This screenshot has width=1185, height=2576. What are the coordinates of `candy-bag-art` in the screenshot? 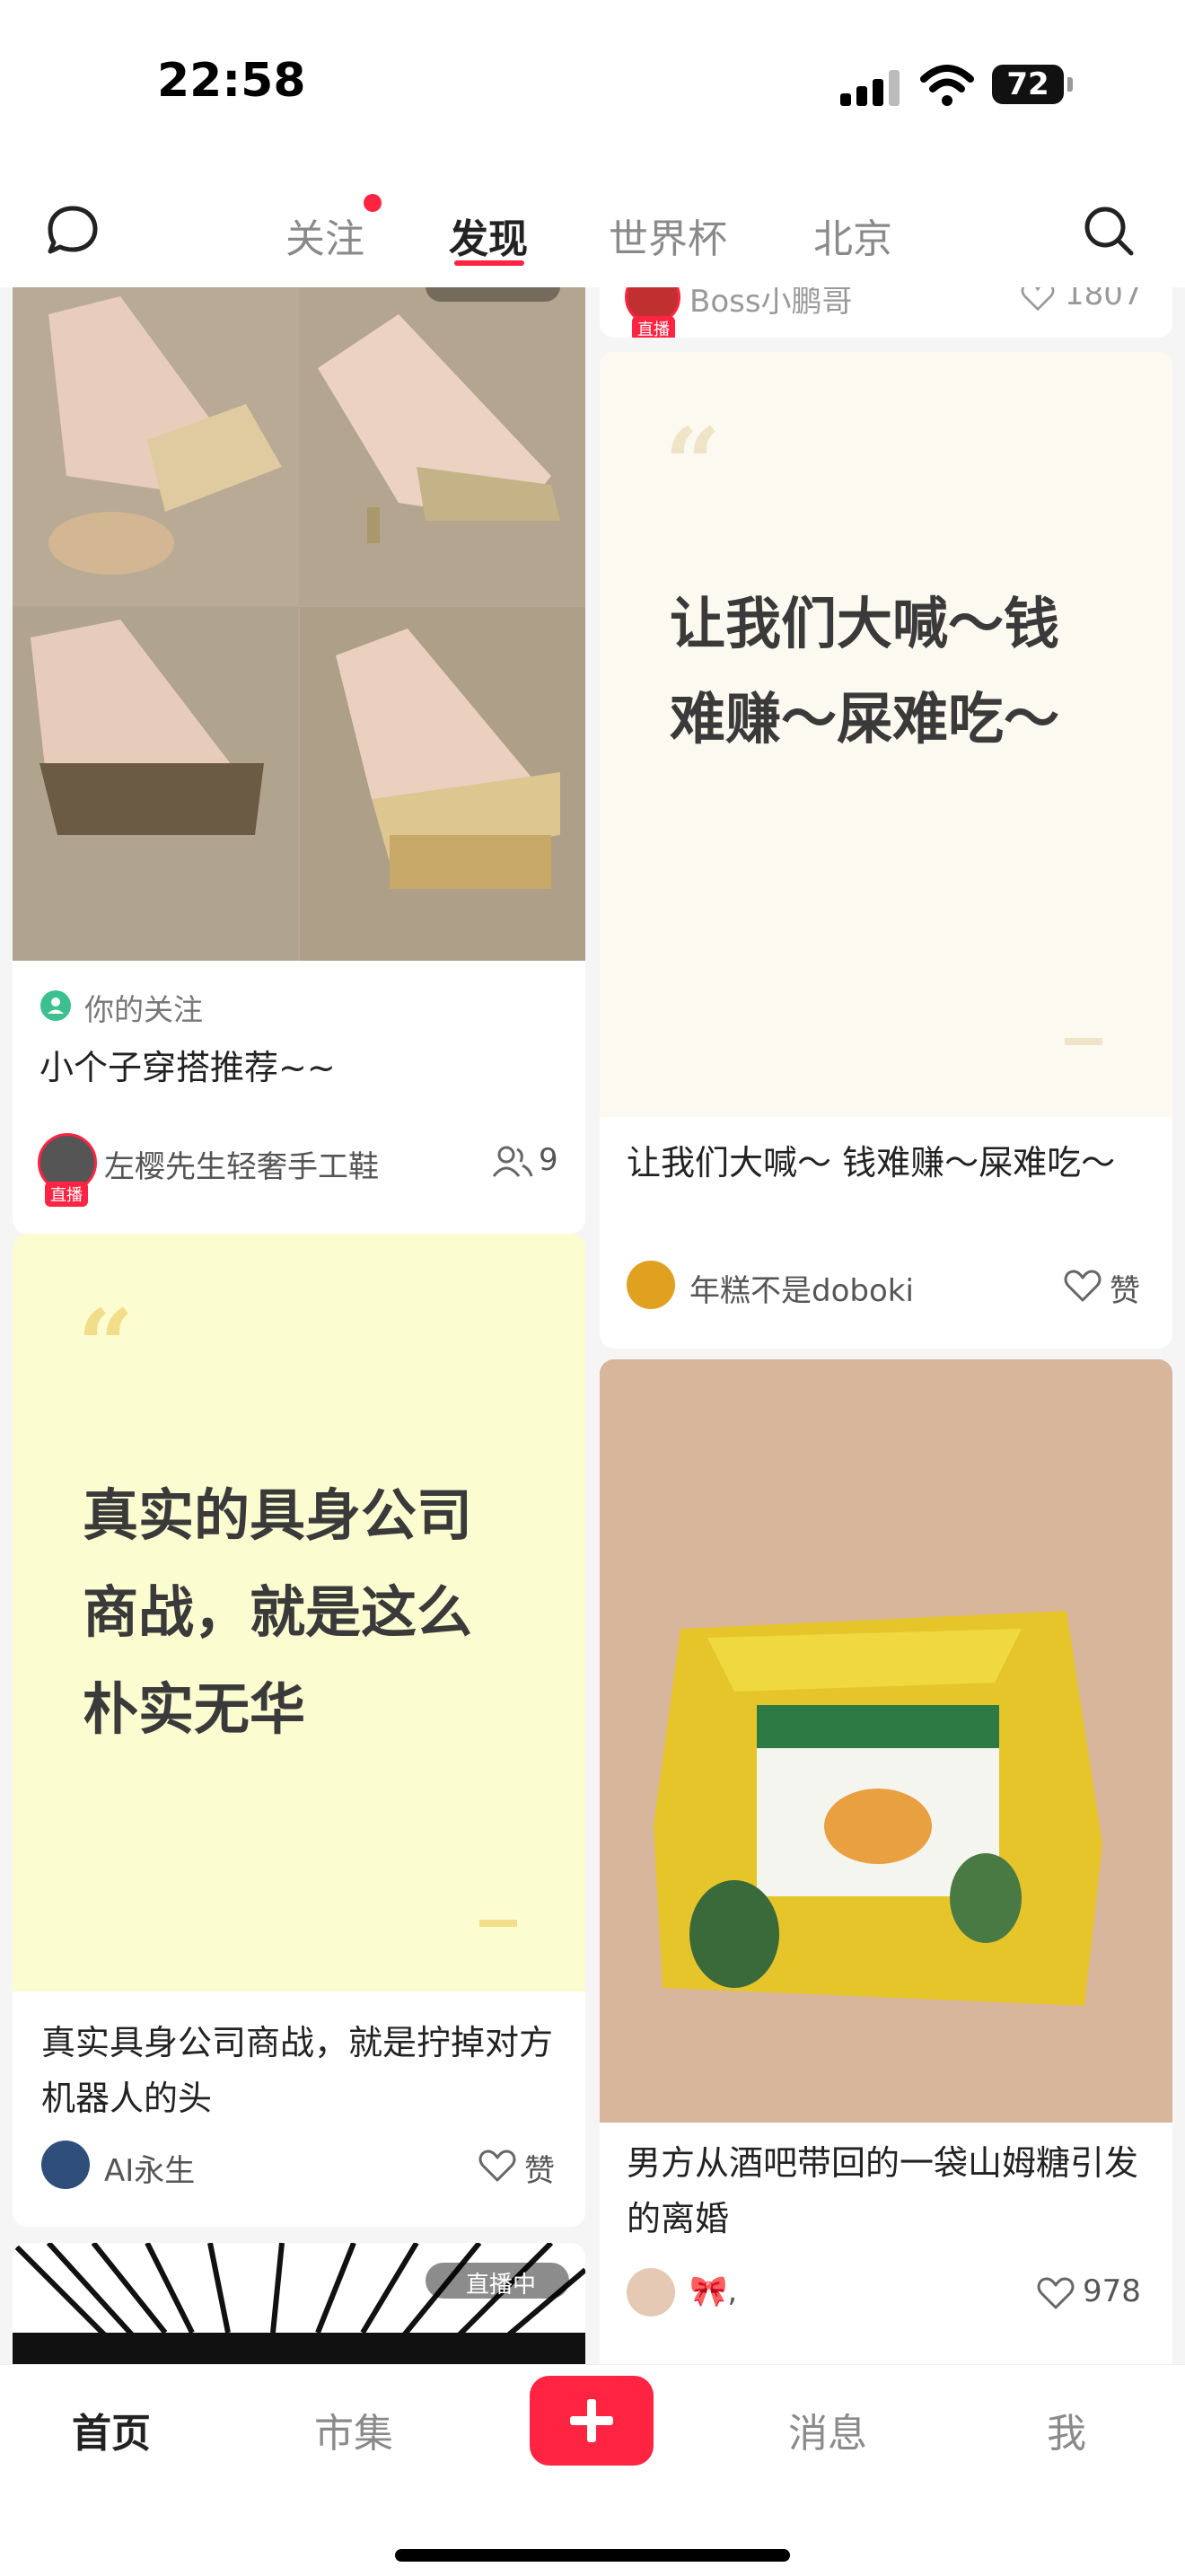 It's located at (886, 1741).